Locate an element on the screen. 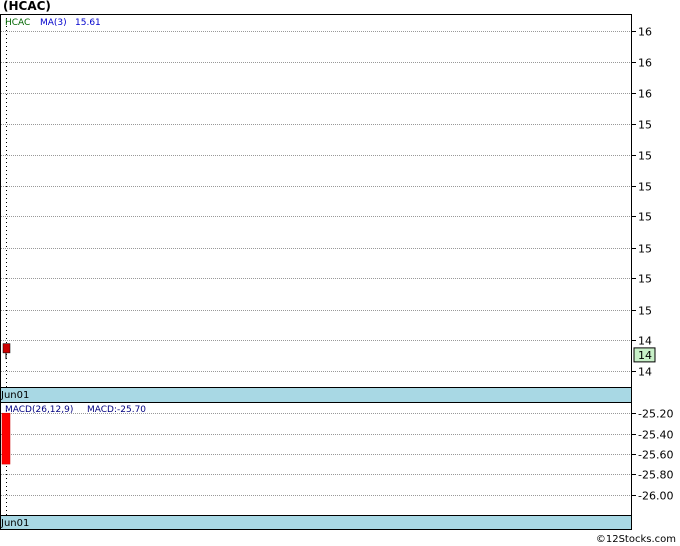 This screenshot has width=680, height=546. macd-bar is located at coordinates (6, 438).